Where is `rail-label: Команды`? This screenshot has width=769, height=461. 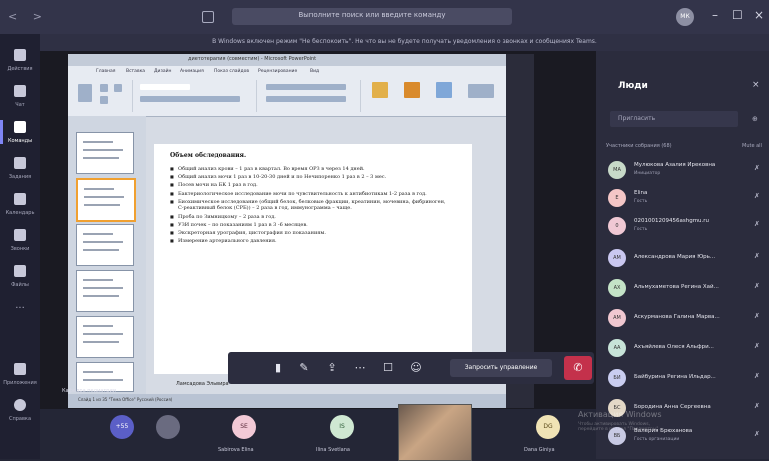 rail-label: Команды is located at coordinates (20, 141).